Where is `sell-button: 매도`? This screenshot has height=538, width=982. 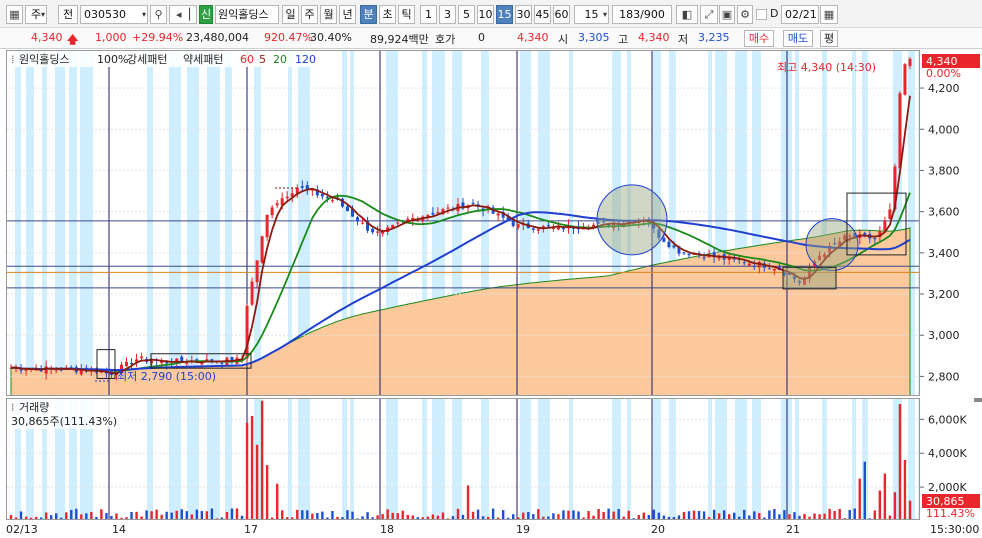
sell-button: 매도 is located at coordinates (798, 38).